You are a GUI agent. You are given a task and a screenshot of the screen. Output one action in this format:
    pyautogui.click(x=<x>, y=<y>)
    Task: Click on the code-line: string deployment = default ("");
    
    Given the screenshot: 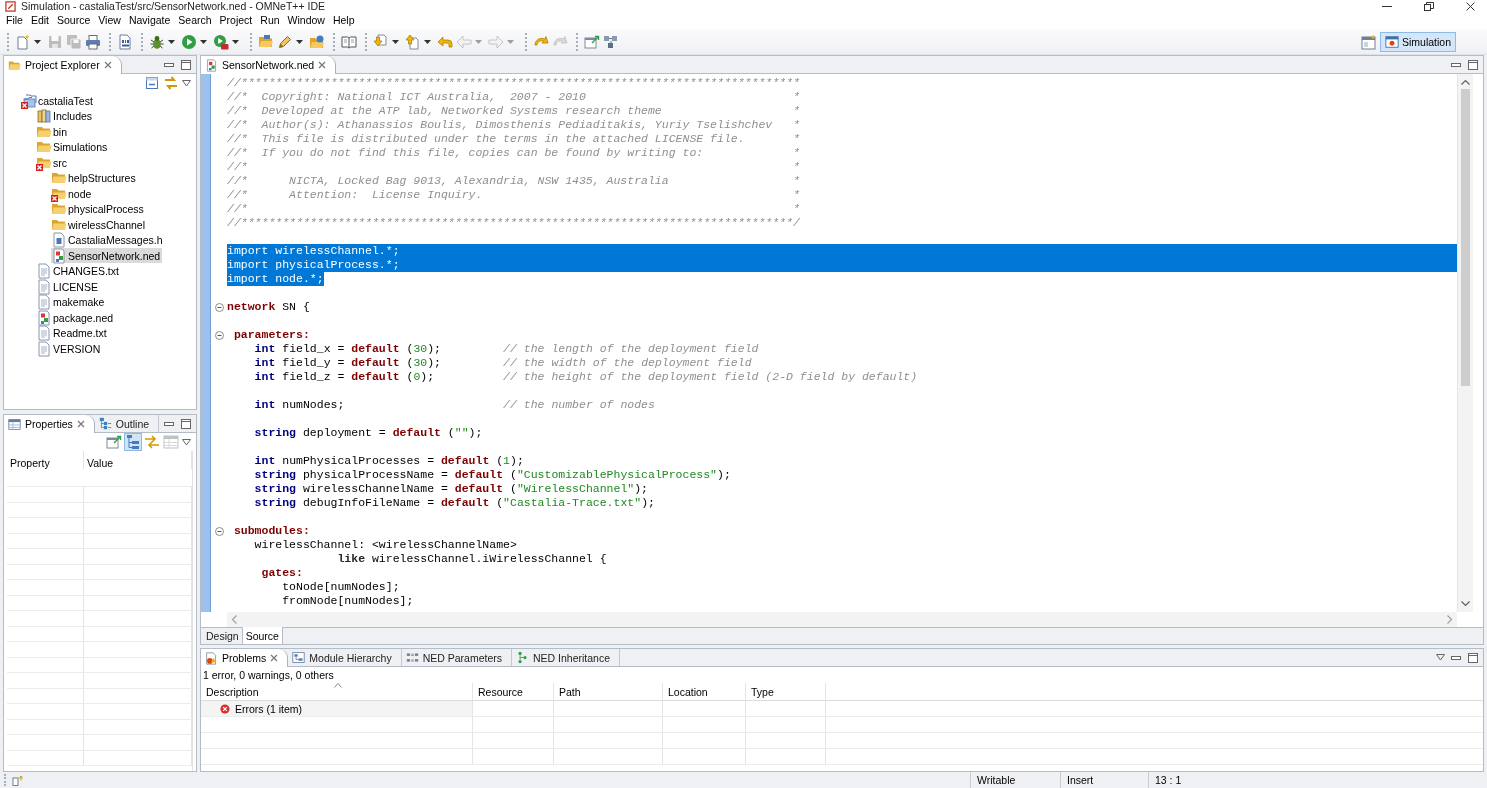 What is the action you would take?
    pyautogui.click(x=368, y=433)
    